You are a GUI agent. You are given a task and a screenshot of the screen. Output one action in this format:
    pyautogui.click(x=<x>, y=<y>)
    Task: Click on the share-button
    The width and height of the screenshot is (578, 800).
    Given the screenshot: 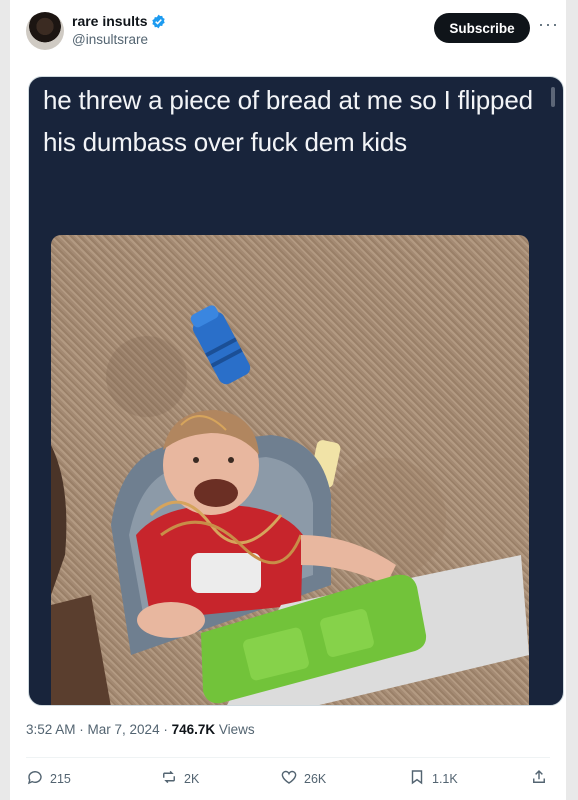 What is the action you would take?
    pyautogui.click(x=539, y=778)
    